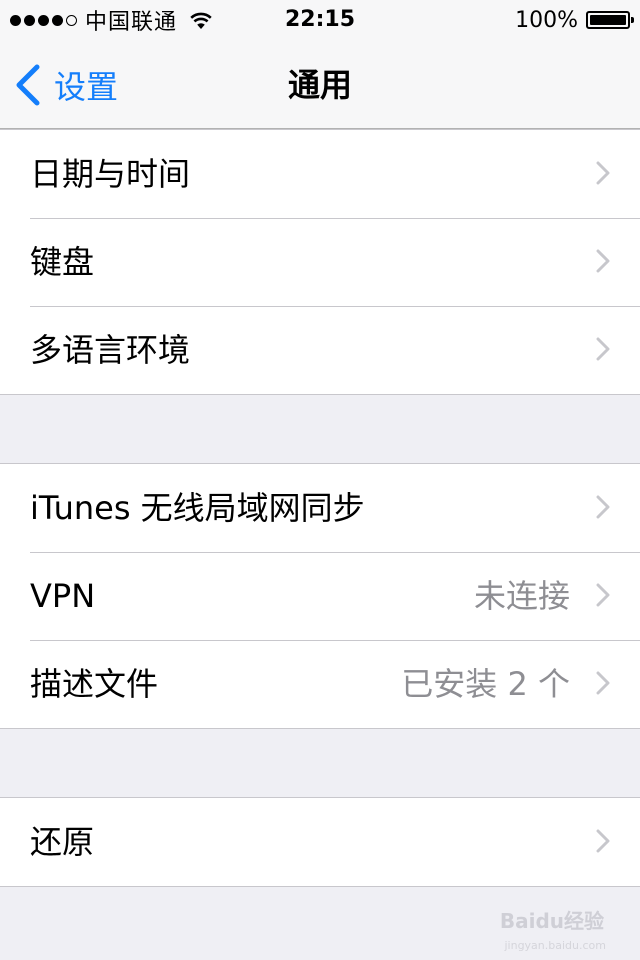  I want to click on page-title: 通用, so click(319, 85).